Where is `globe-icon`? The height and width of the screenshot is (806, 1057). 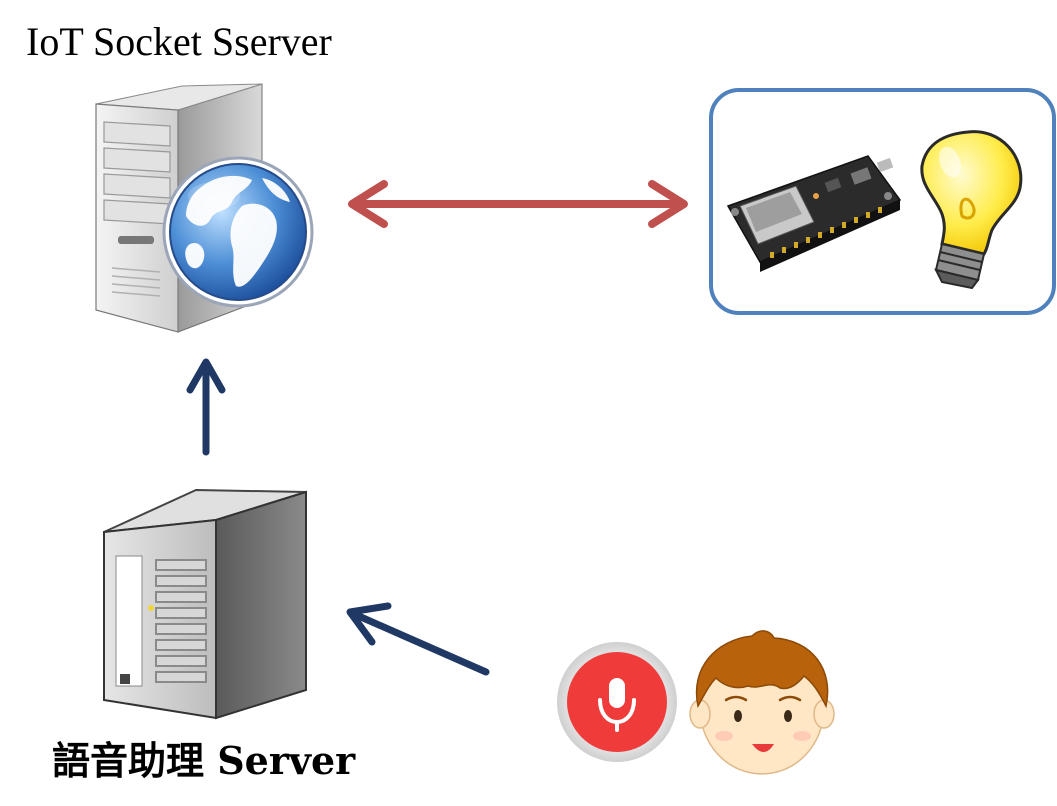
globe-icon is located at coordinates (238, 232).